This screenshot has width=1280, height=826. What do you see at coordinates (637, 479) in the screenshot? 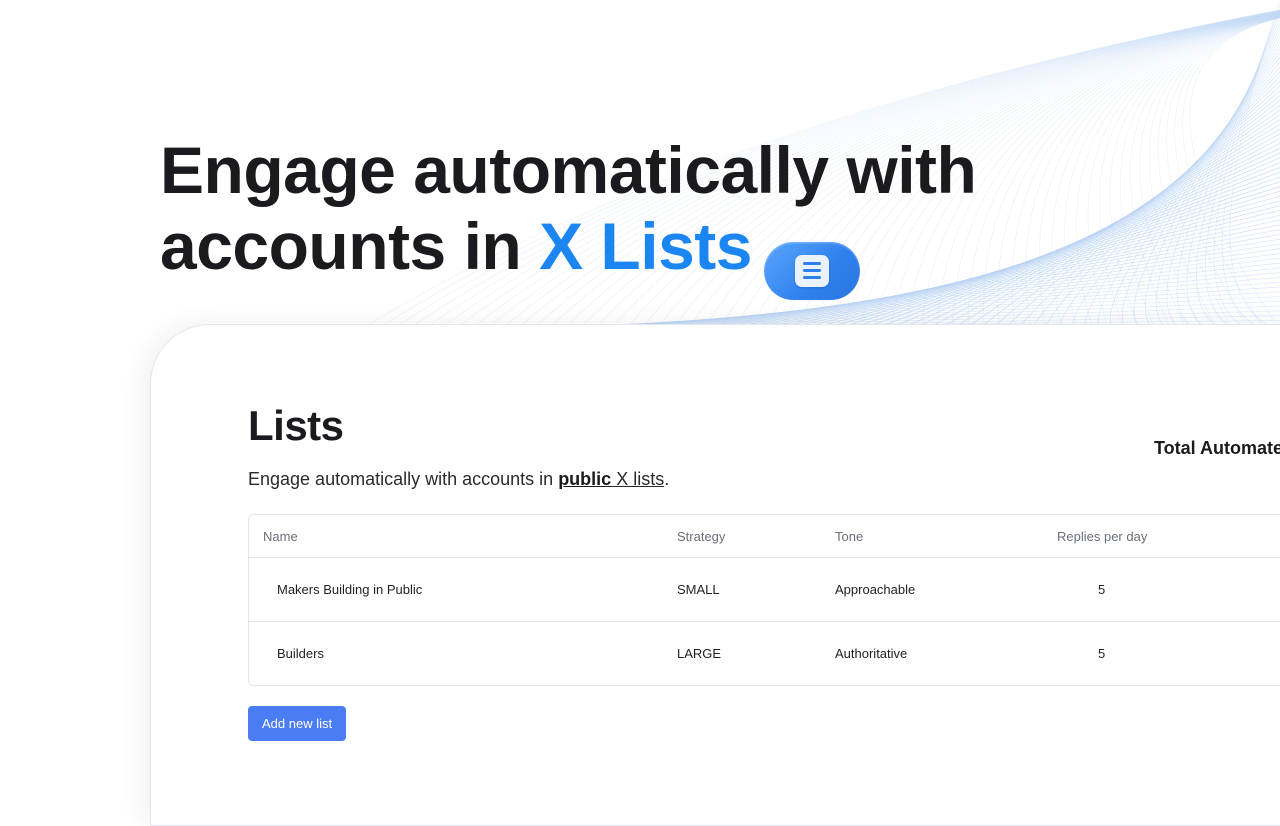
I see `x-lists-link: X lists` at bounding box center [637, 479].